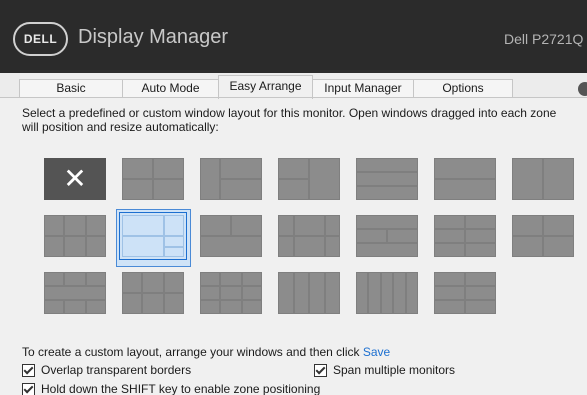  I want to click on monitor-selector: Dell P2721Q, so click(543, 39).